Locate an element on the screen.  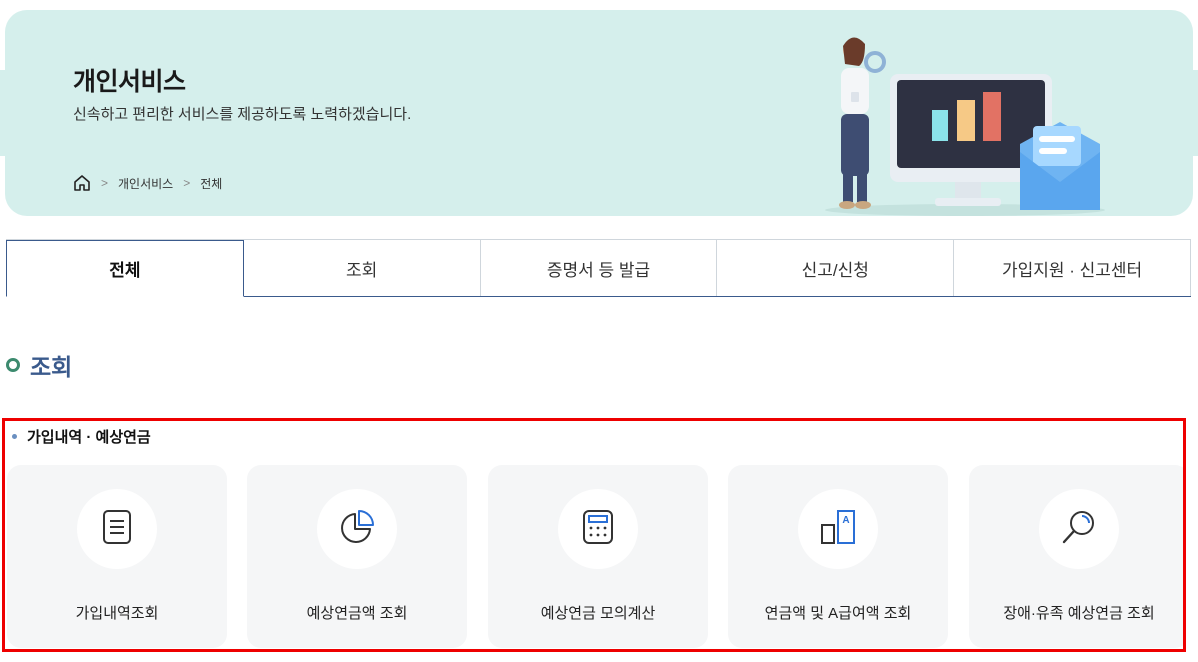
group-title: 가입내역 · 예상연금 is located at coordinates (89, 437).